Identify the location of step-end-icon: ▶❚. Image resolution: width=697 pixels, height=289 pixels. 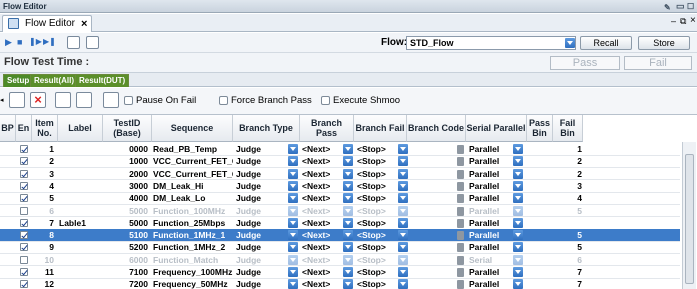
(49, 41).